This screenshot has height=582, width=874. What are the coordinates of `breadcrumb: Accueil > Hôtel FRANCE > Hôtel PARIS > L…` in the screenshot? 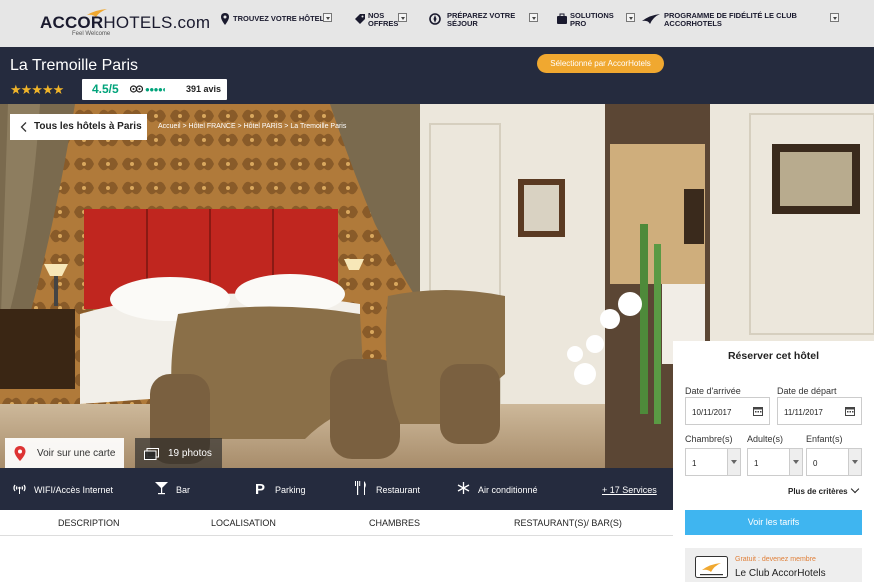 It's located at (252, 126).